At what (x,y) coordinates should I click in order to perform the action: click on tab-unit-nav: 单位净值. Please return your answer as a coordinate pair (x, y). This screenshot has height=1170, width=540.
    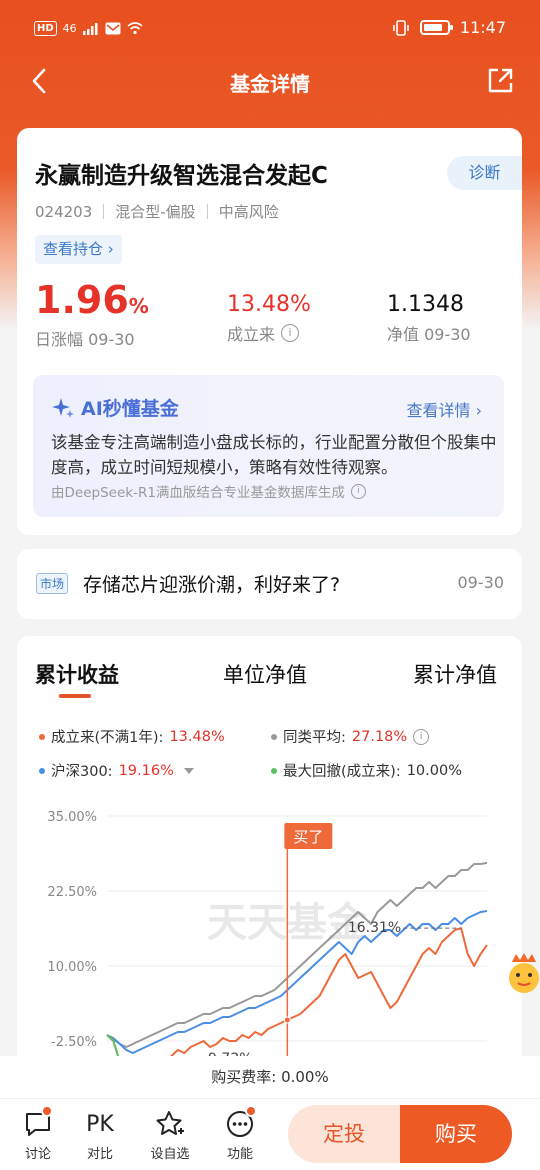
    Looking at the image, I should click on (265, 674).